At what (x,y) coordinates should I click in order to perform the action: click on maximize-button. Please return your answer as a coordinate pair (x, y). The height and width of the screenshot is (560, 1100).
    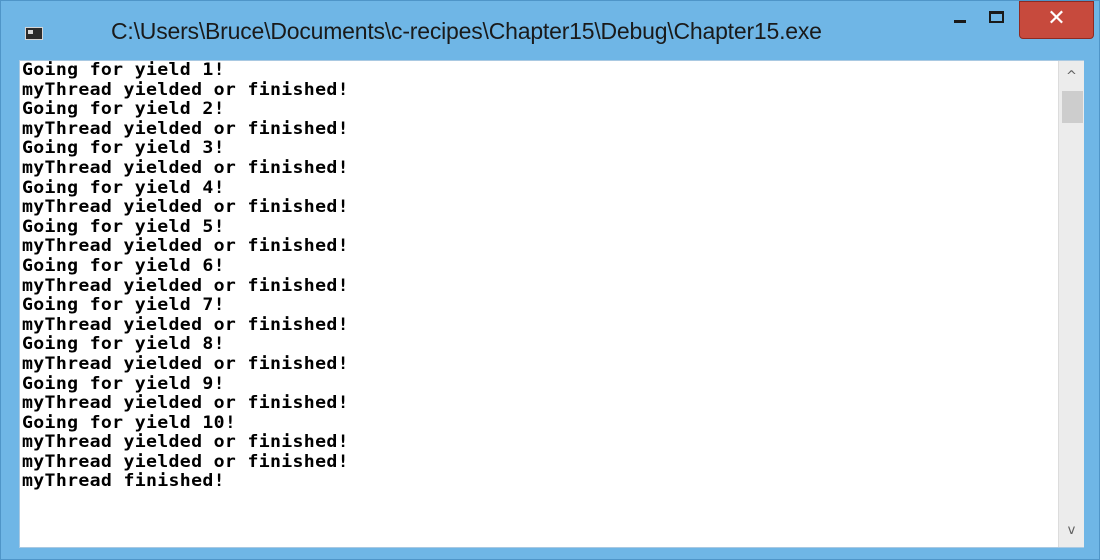
    Looking at the image, I should click on (998, 20).